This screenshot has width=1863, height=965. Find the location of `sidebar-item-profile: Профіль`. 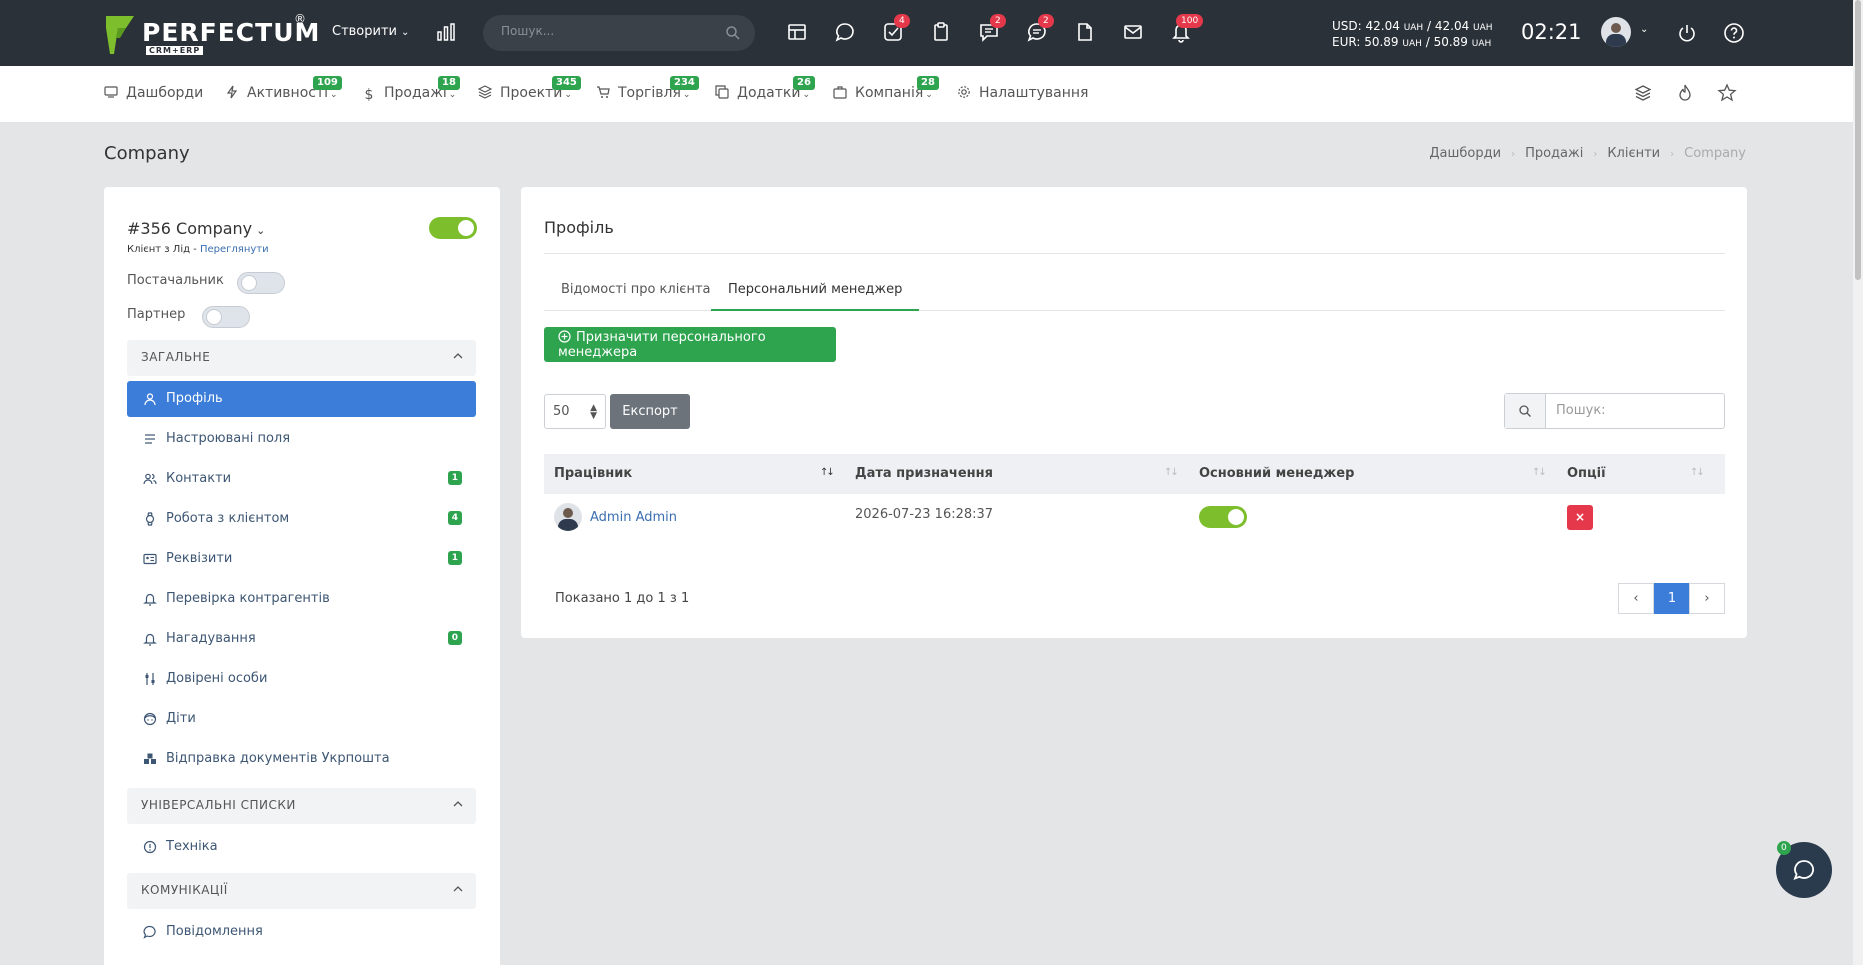

sidebar-item-profile: Профіль is located at coordinates (301, 399).